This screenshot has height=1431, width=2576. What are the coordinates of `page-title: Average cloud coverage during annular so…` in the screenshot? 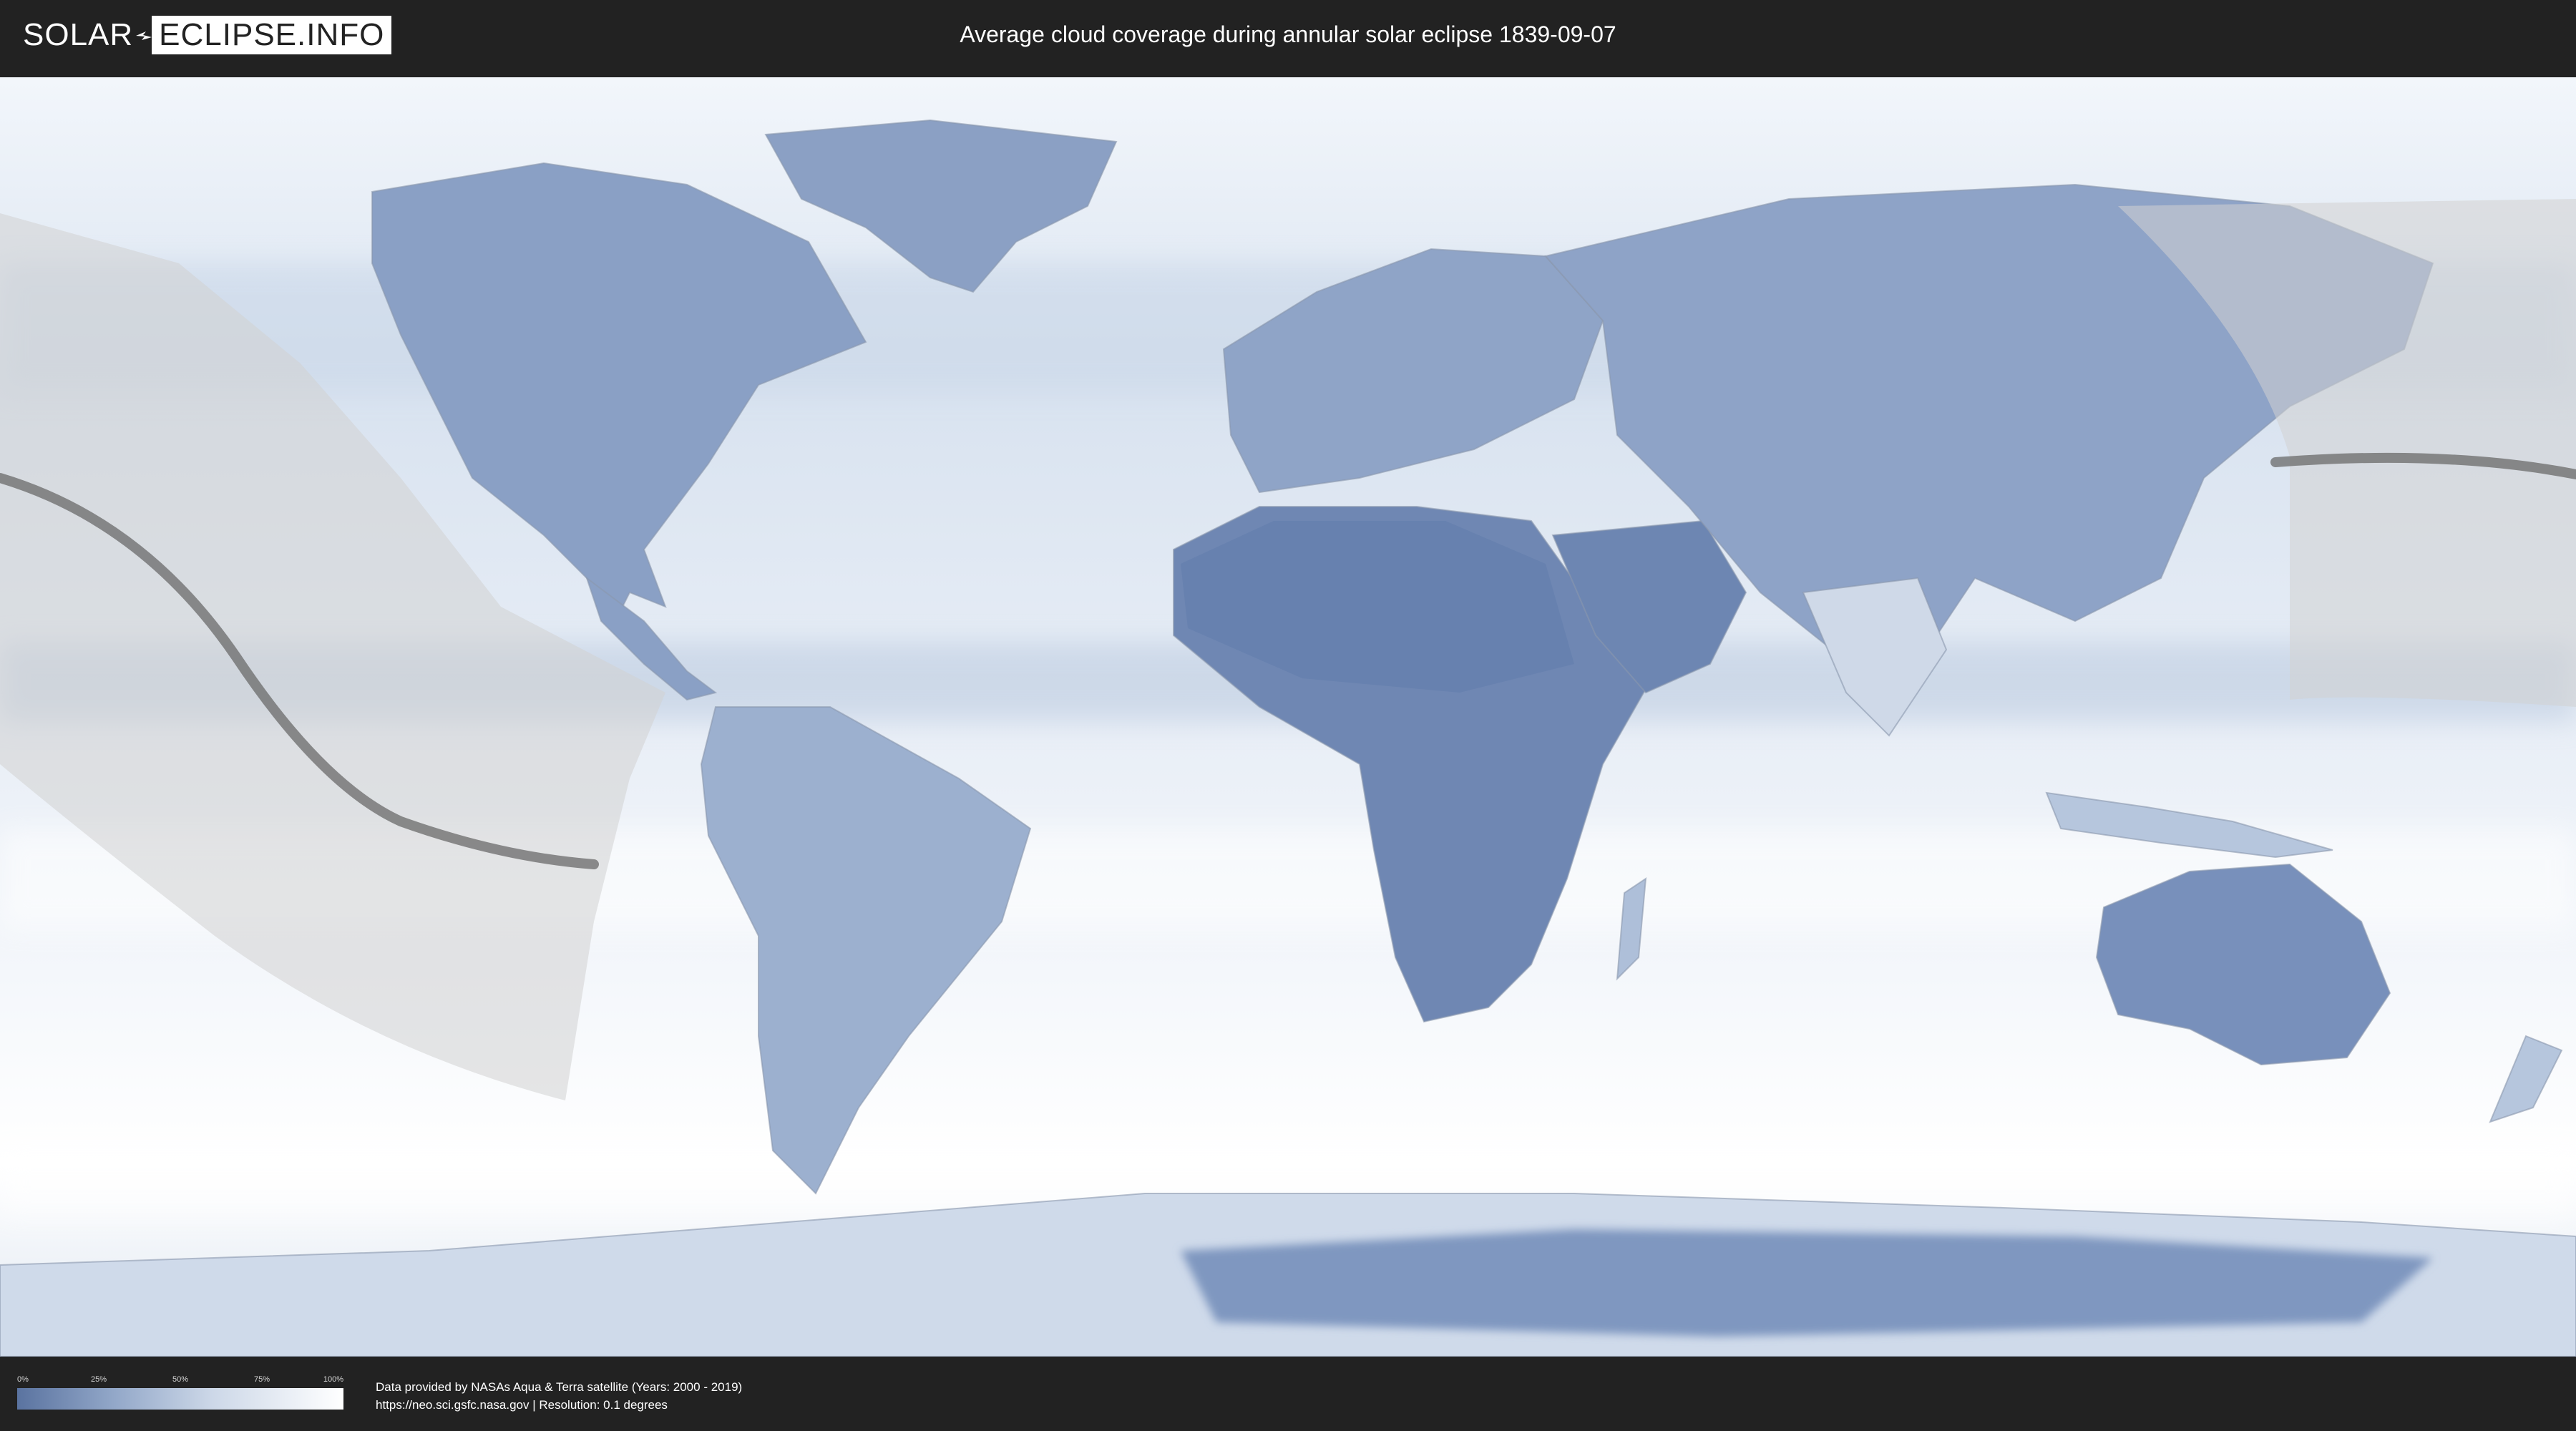 It's located at (1288, 34).